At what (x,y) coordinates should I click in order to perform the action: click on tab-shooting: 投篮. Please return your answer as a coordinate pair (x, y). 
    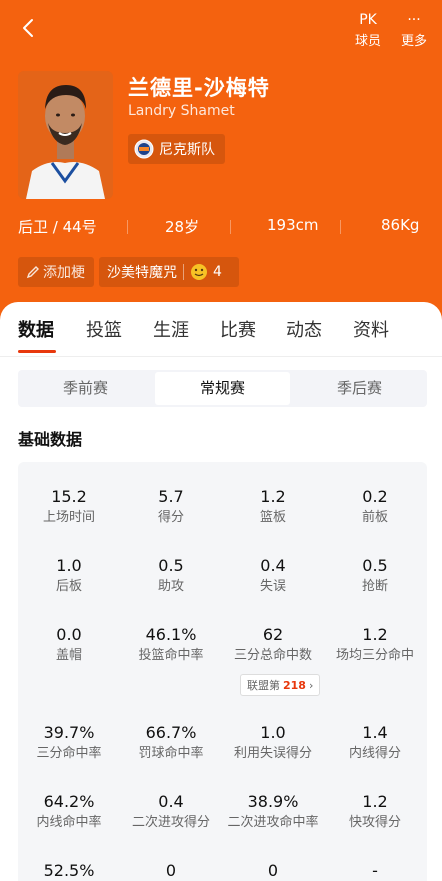
    Looking at the image, I should click on (104, 329).